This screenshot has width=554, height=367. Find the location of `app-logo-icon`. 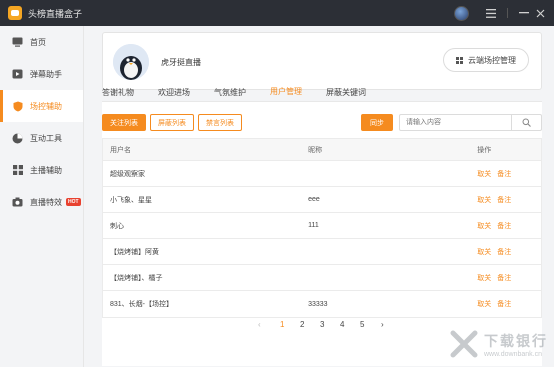

app-logo-icon is located at coordinates (15, 13).